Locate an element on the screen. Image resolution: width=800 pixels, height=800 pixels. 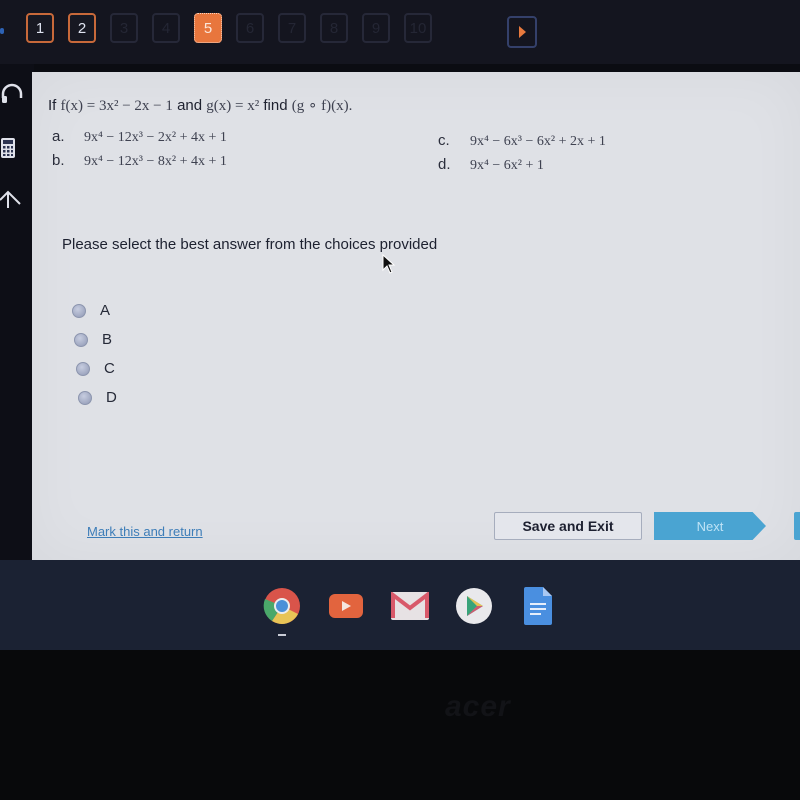
question-5-button-current: 5 is located at coordinates (208, 28).